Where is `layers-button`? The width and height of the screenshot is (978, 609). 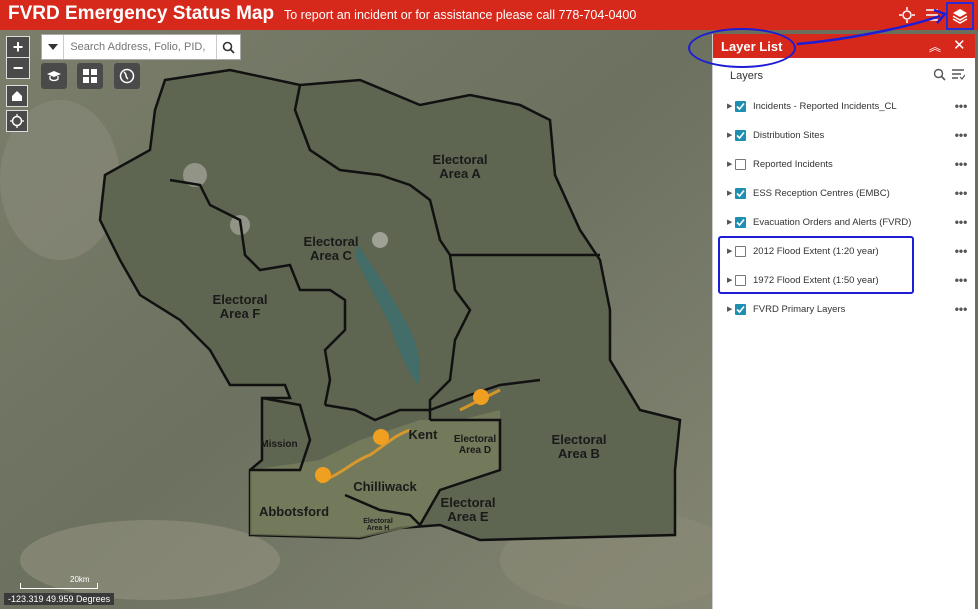 layers-button is located at coordinates (960, 16).